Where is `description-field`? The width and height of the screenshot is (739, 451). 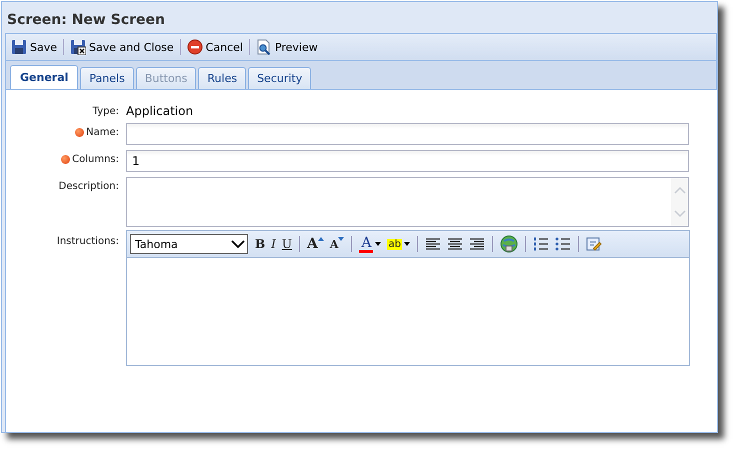 description-field is located at coordinates (407, 202).